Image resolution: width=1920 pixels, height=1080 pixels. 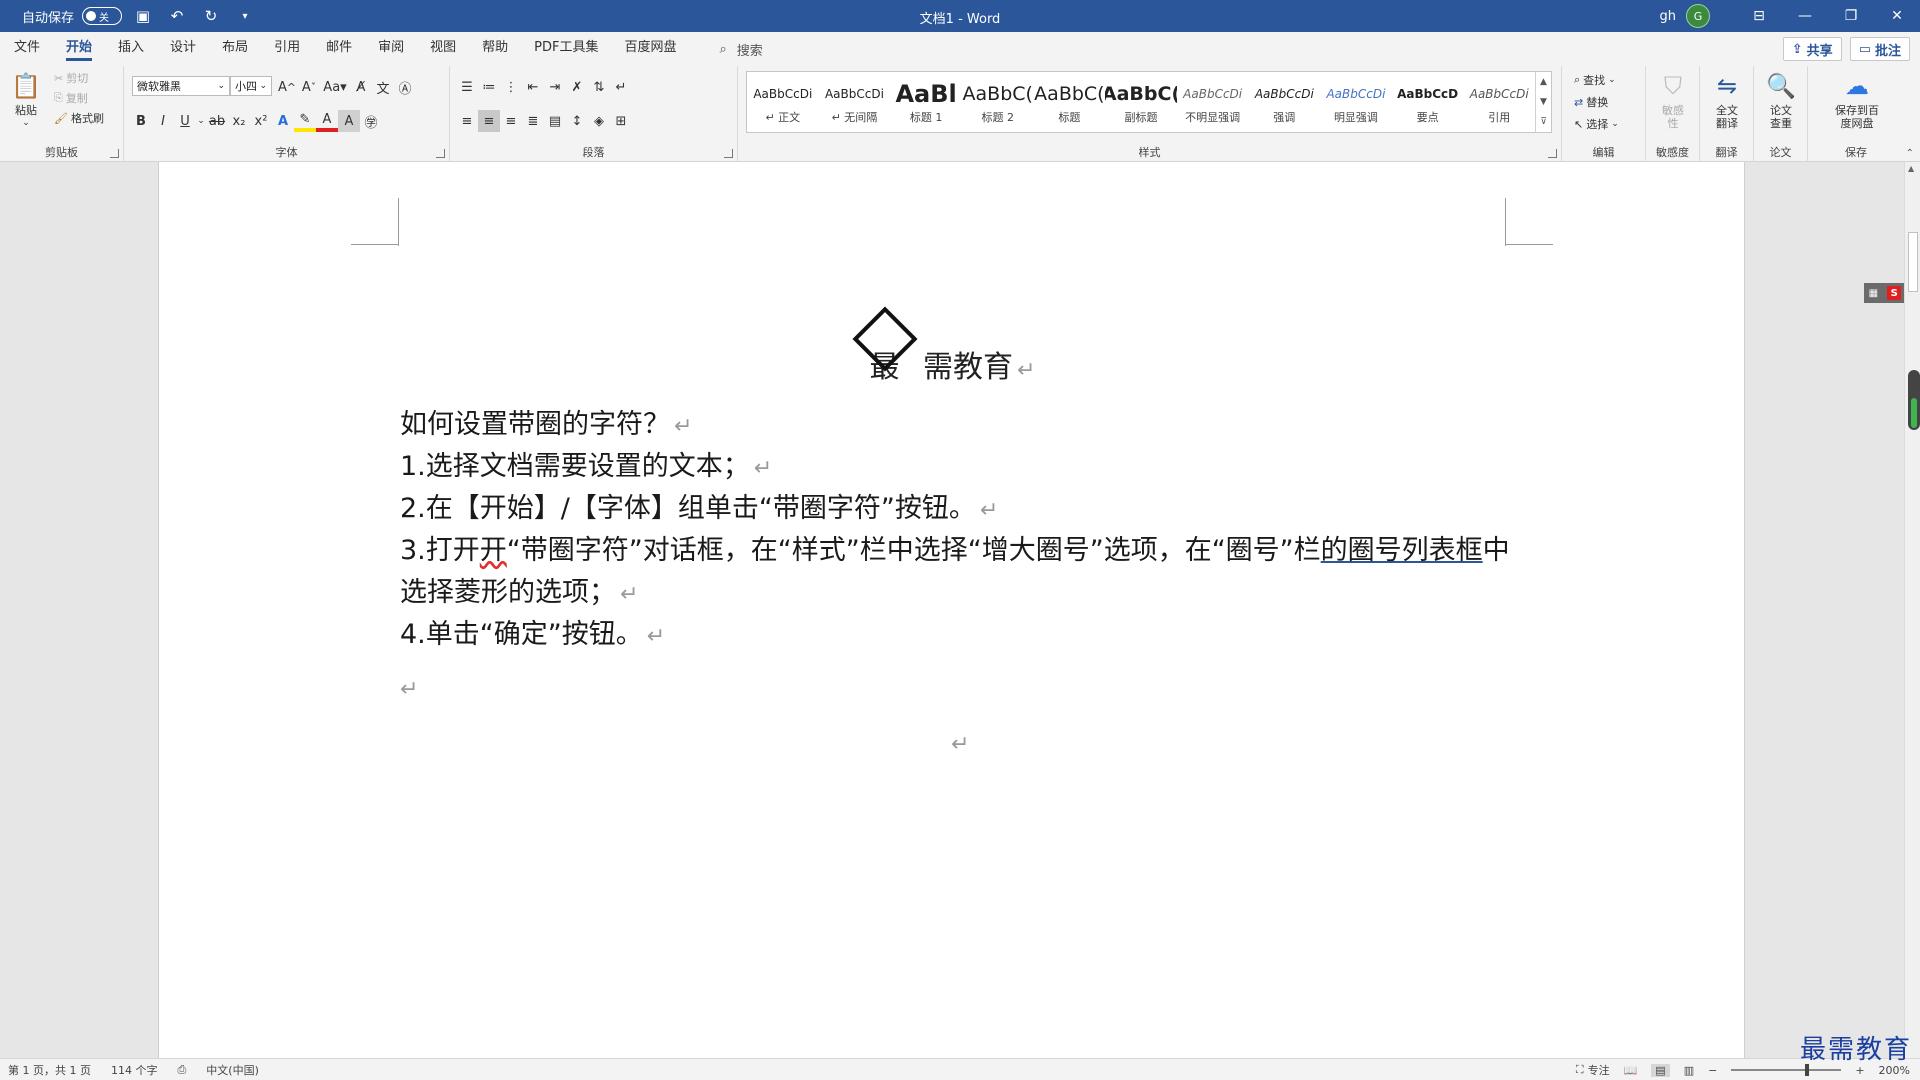 What do you see at coordinates (1552, 153) in the screenshot?
I see `styles-launcher` at bounding box center [1552, 153].